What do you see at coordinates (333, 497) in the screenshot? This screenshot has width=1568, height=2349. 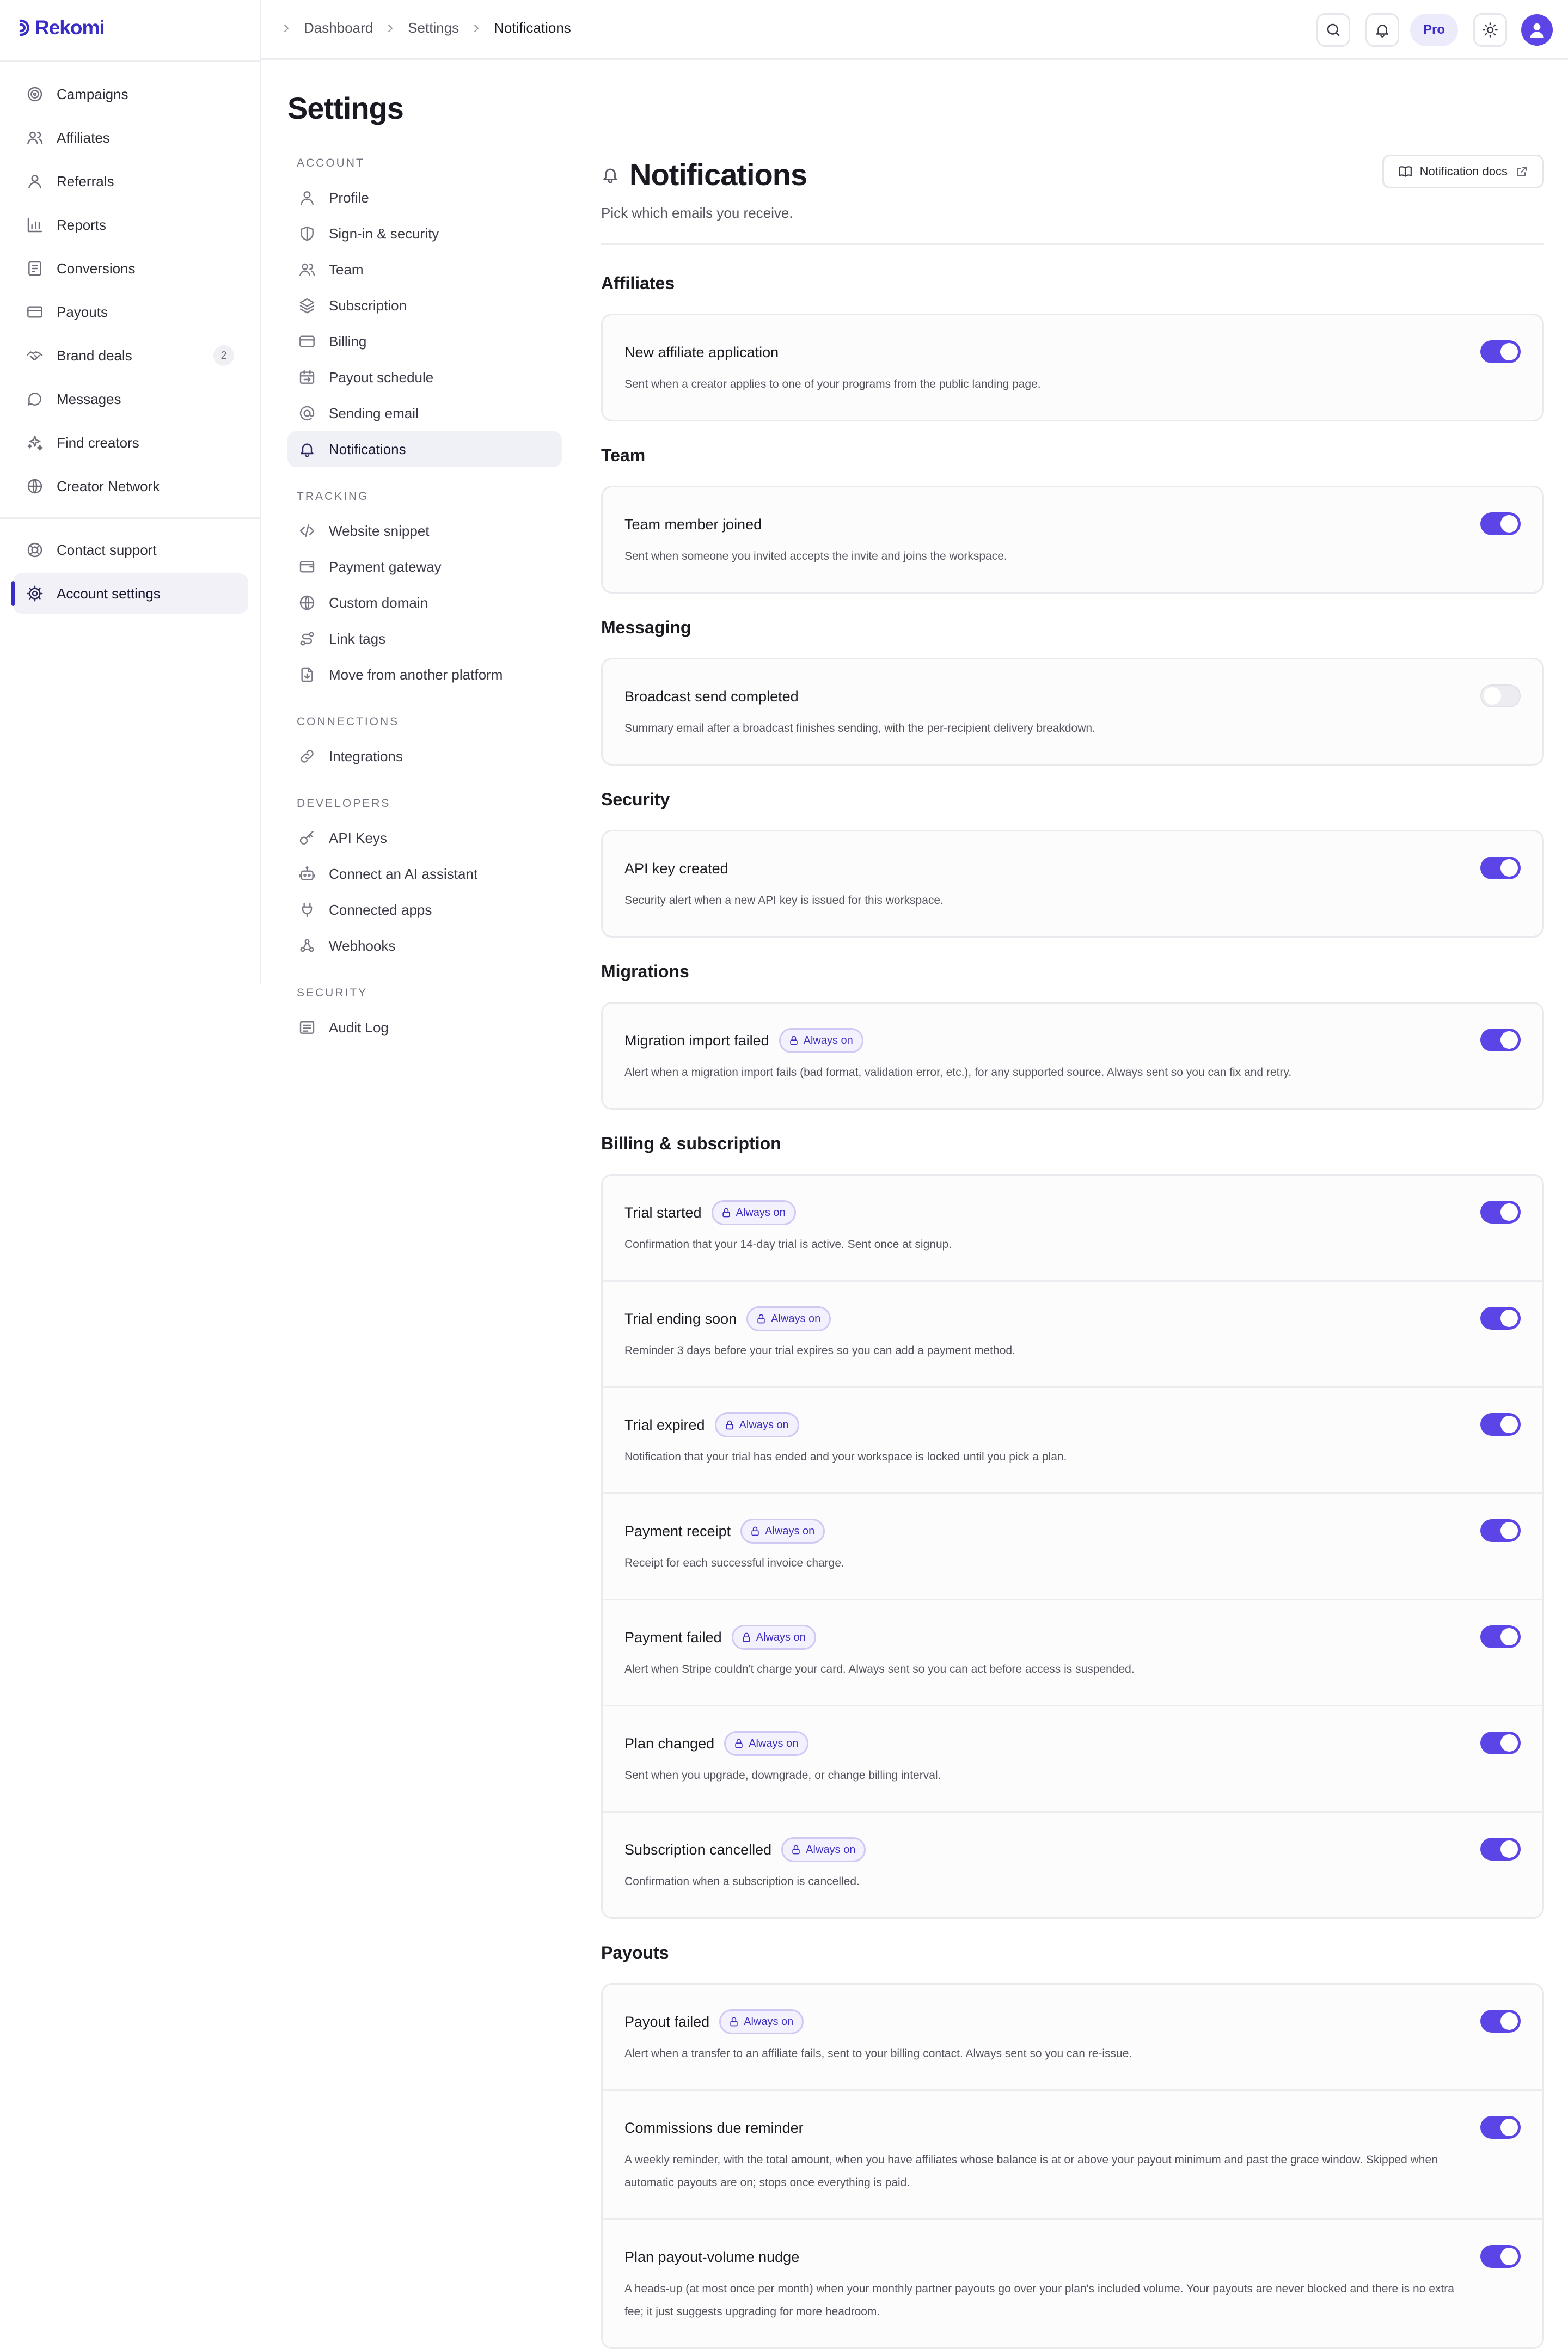 I see `settings-group-label: TRACKING` at bounding box center [333, 497].